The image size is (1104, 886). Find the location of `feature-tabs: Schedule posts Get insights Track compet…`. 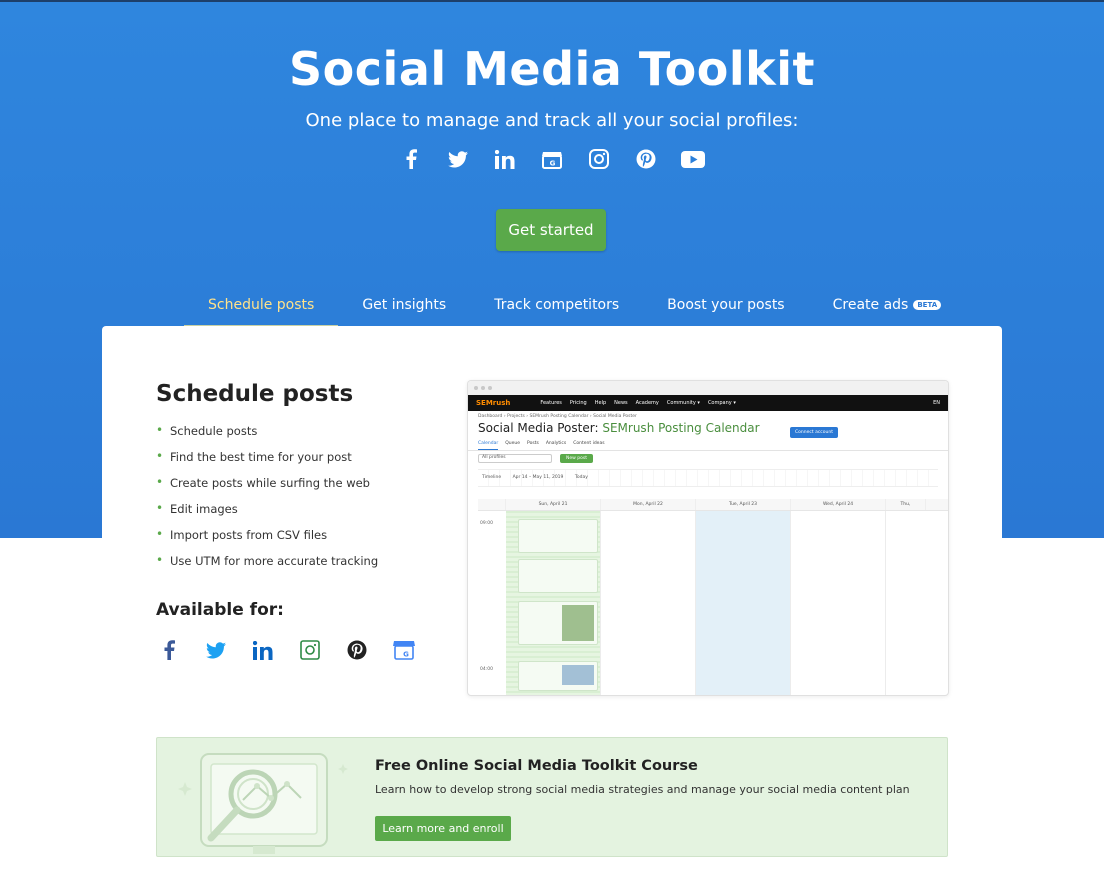

feature-tabs: Schedule posts Get insights Track compet… is located at coordinates (574, 308).